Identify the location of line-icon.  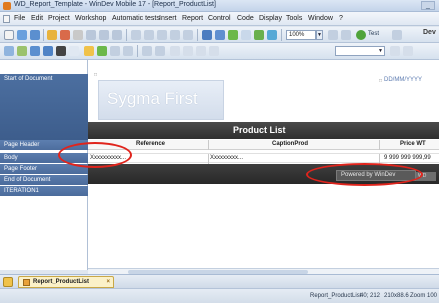
(128, 51).